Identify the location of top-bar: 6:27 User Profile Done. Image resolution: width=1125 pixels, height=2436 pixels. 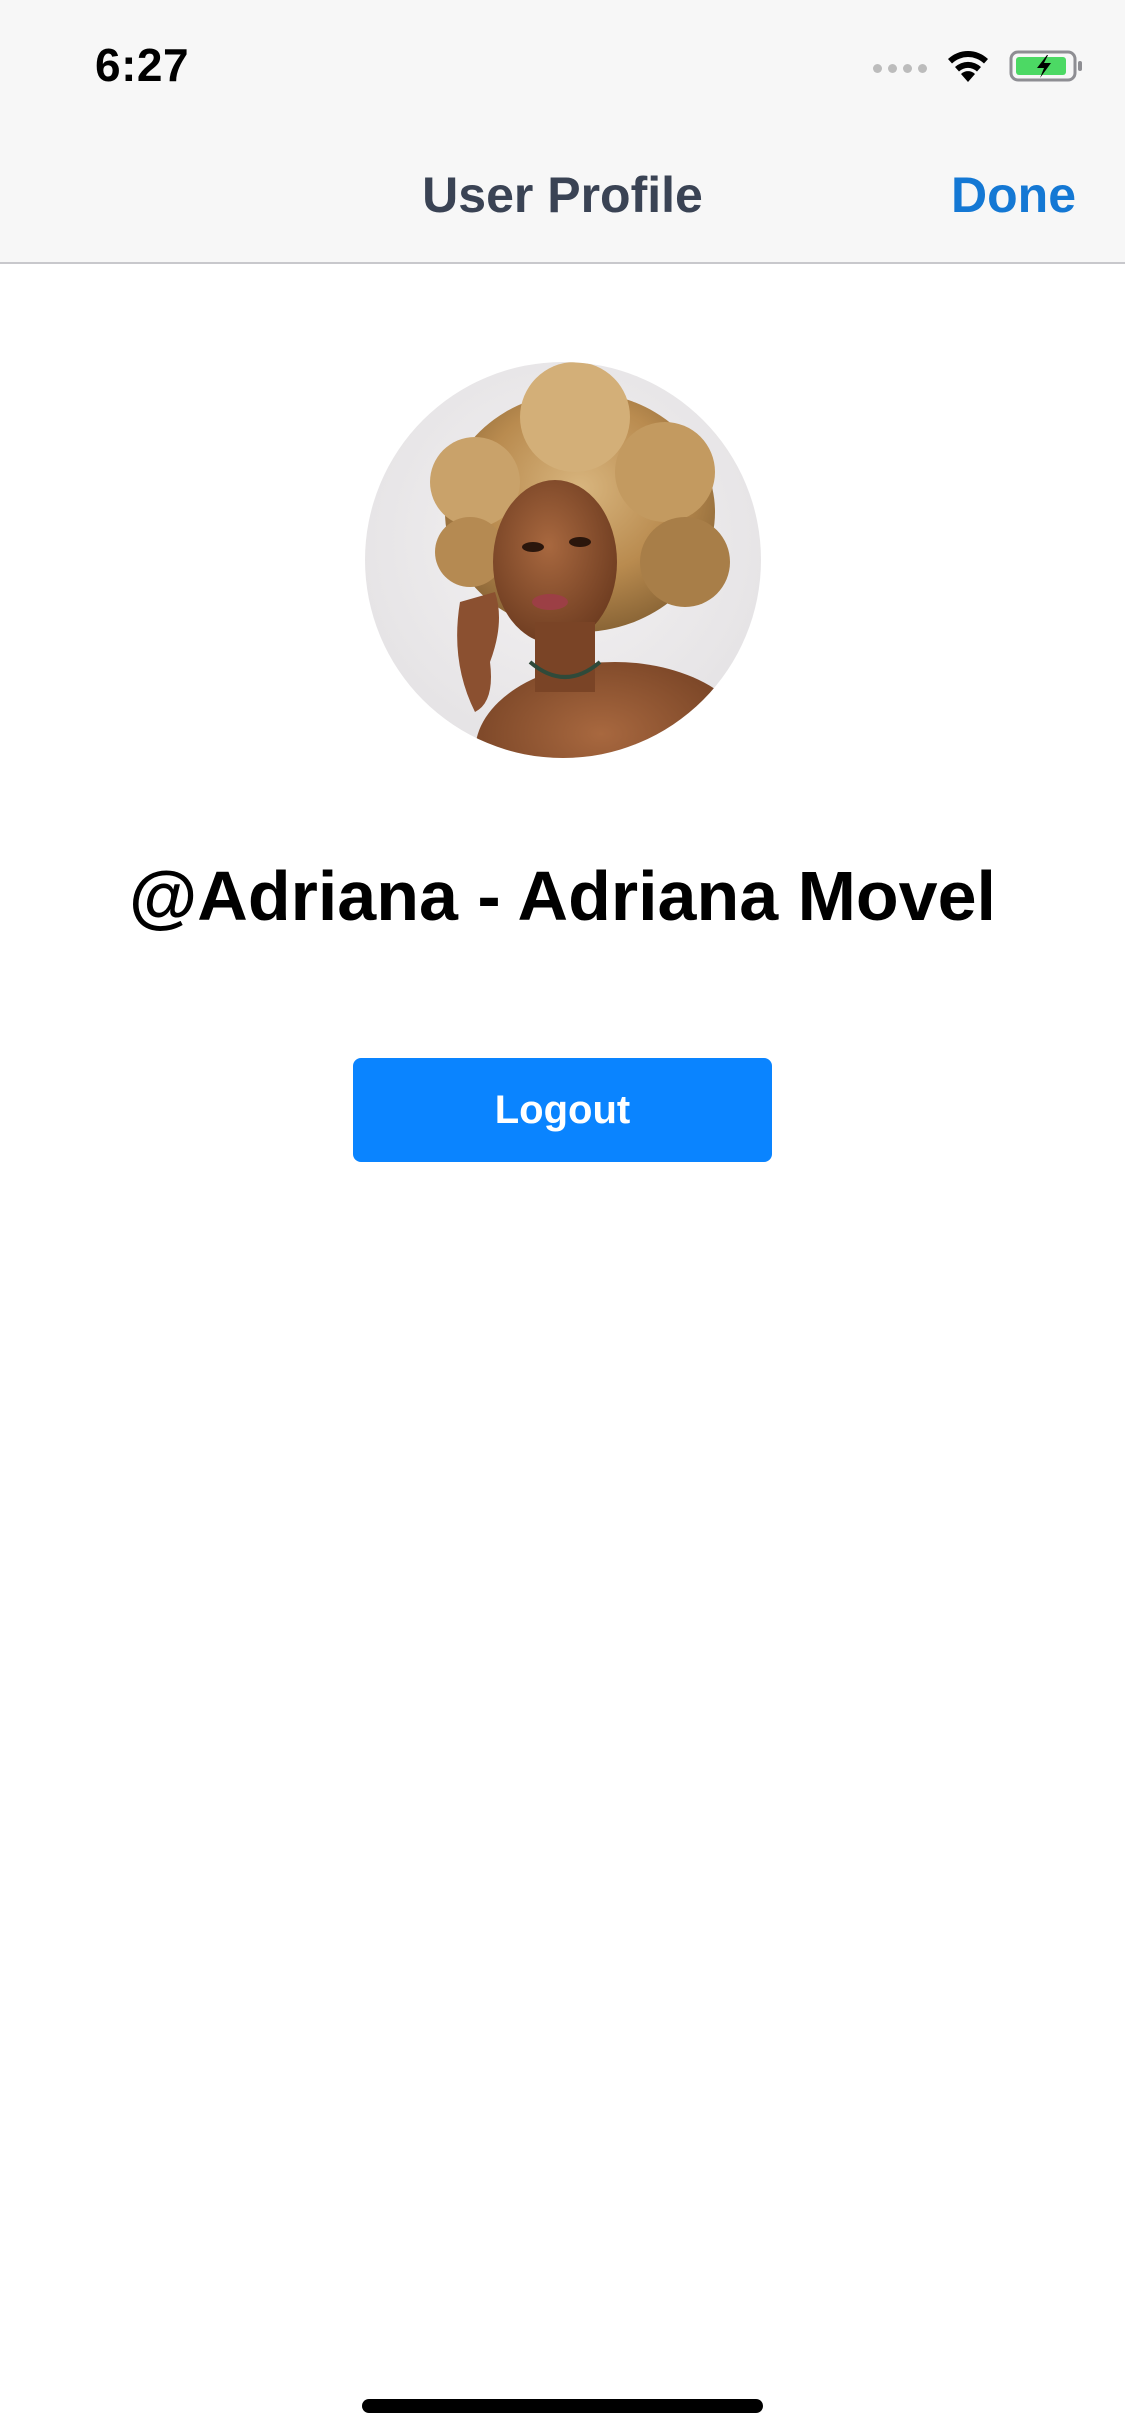
(562, 132).